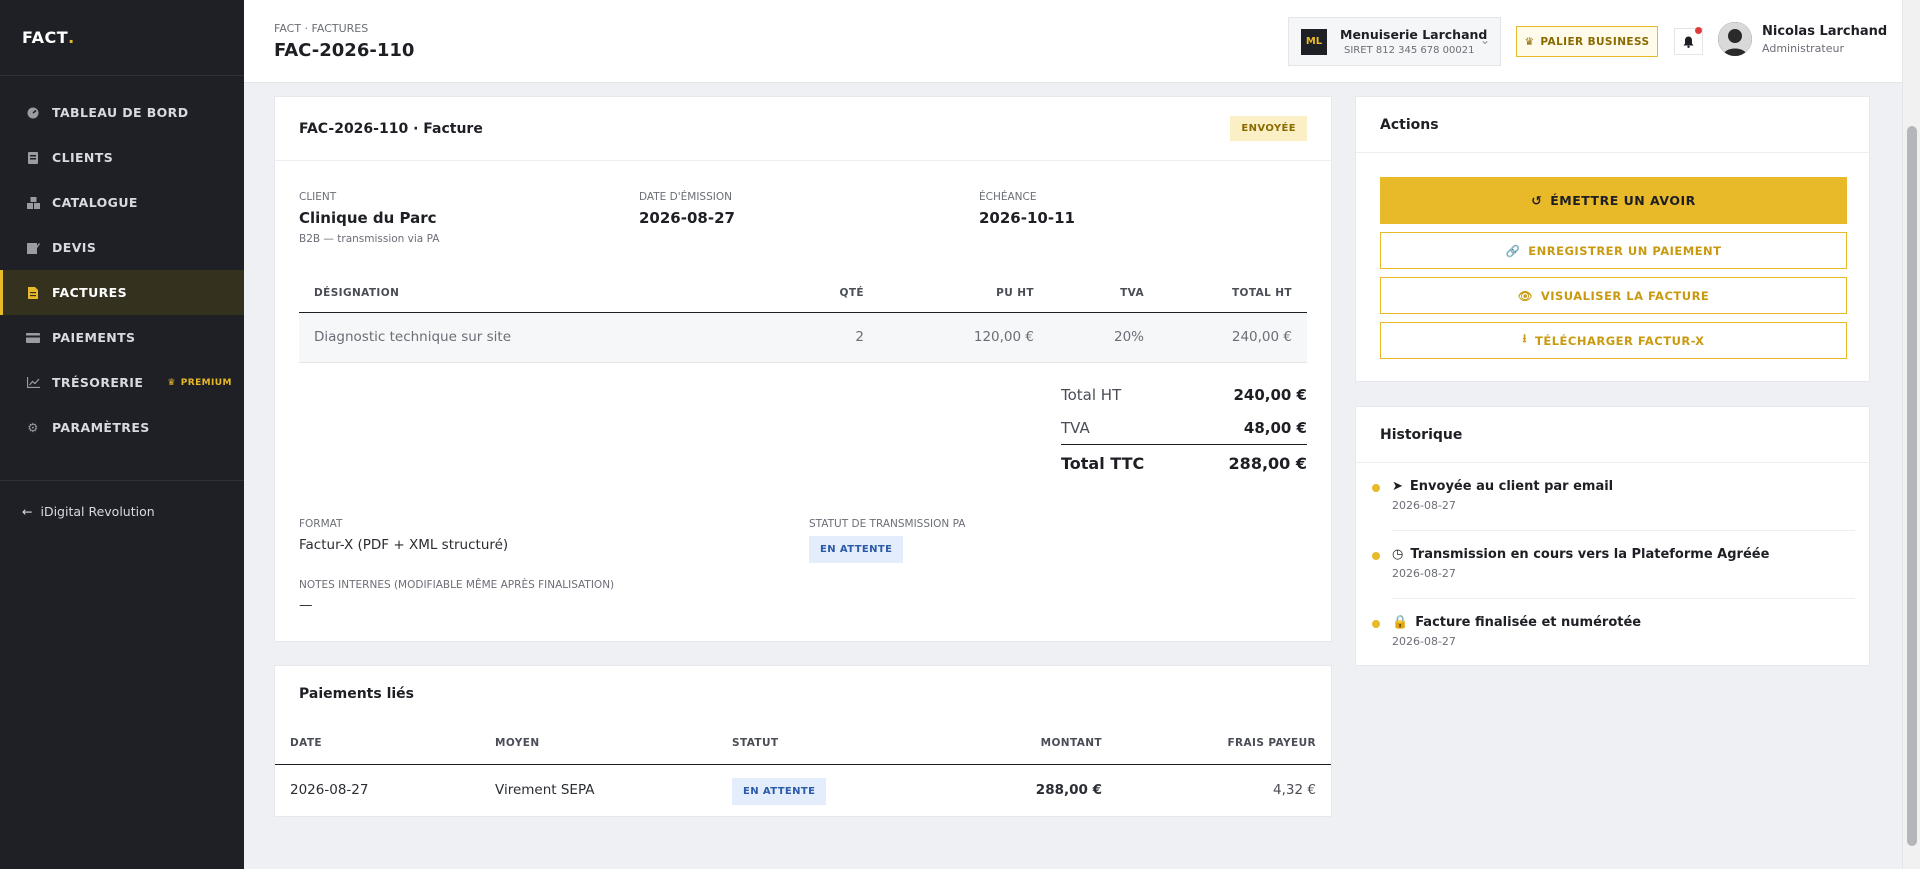 The height and width of the screenshot is (869, 1920). What do you see at coordinates (122, 247) in the screenshot?
I see `sidebar-item-devis: DEVIS` at bounding box center [122, 247].